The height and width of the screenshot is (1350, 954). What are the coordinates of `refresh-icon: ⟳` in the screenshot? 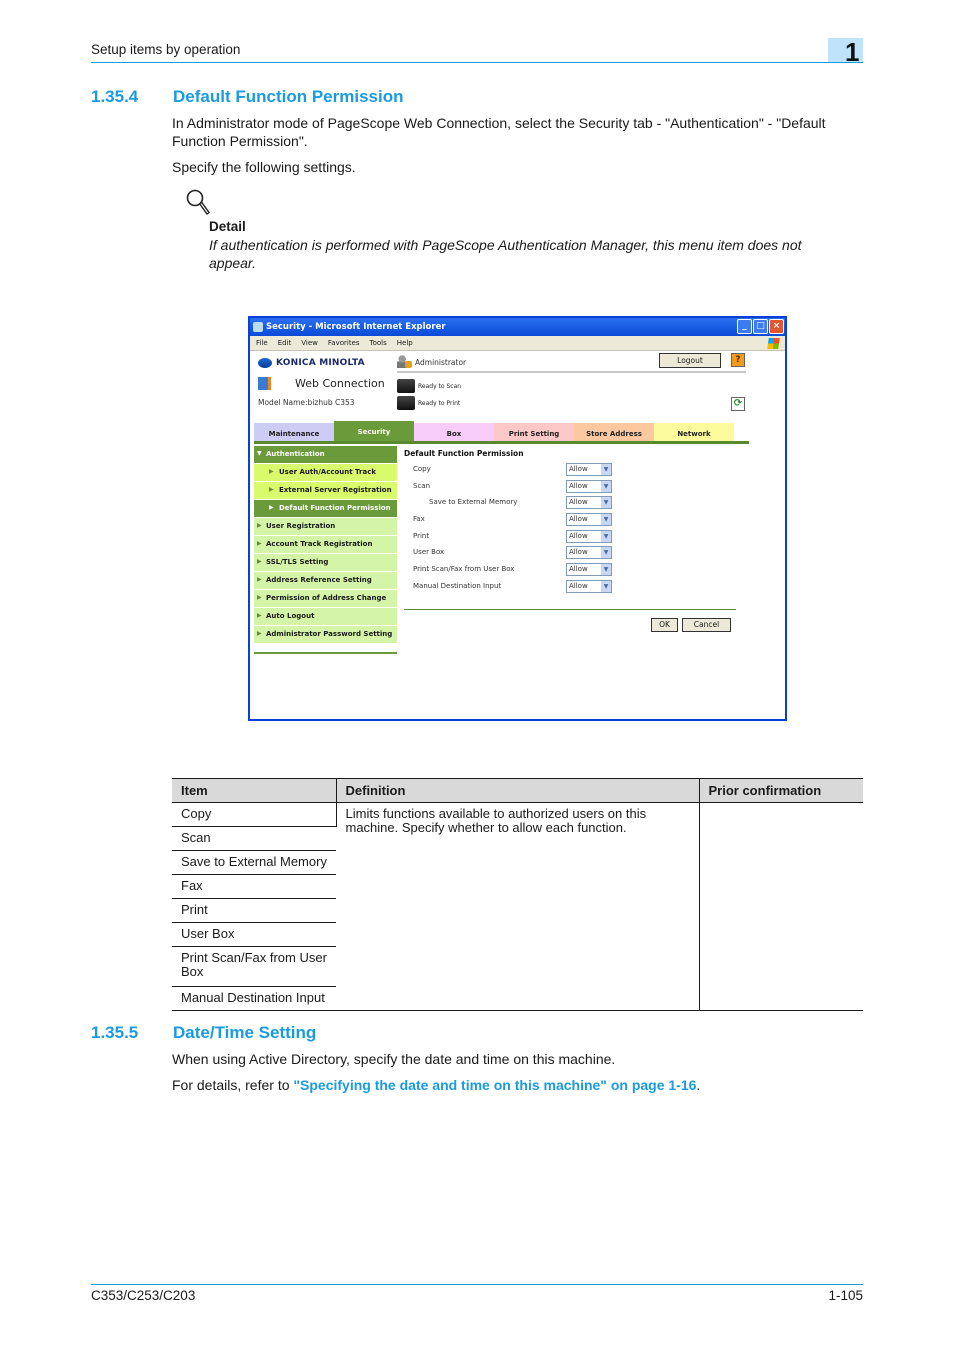 It's located at (738, 404).